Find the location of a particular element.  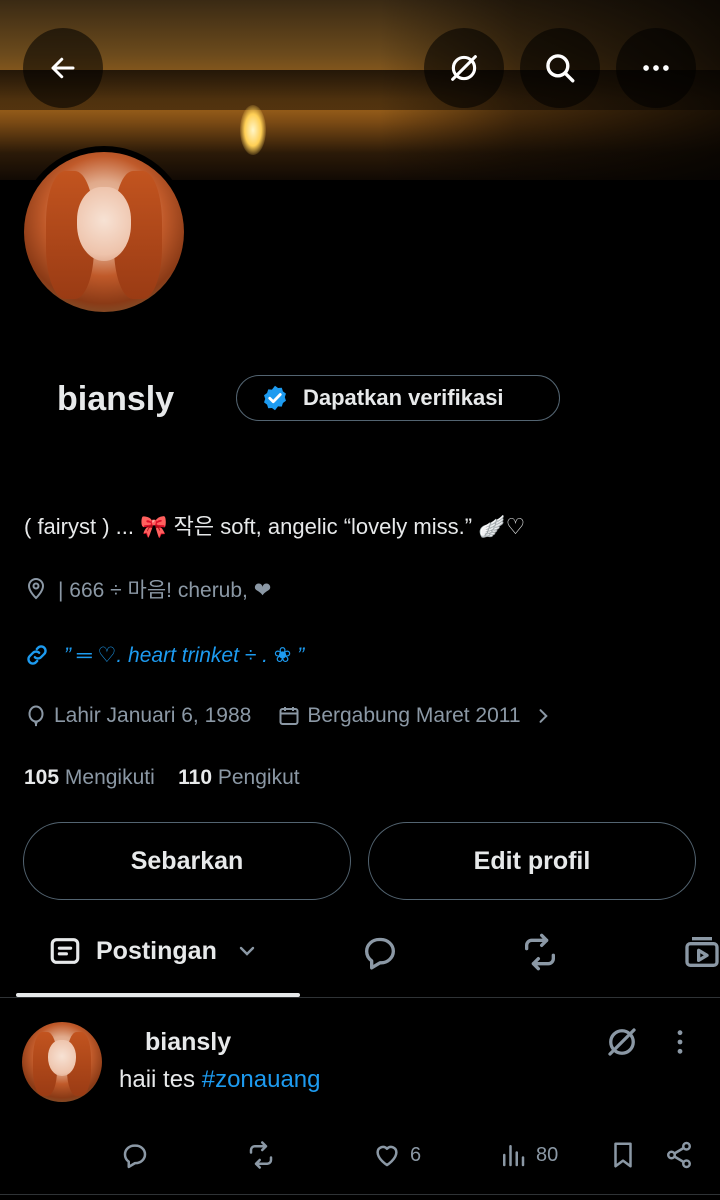

tab-posts-label: Postingan is located at coordinates (156, 950).